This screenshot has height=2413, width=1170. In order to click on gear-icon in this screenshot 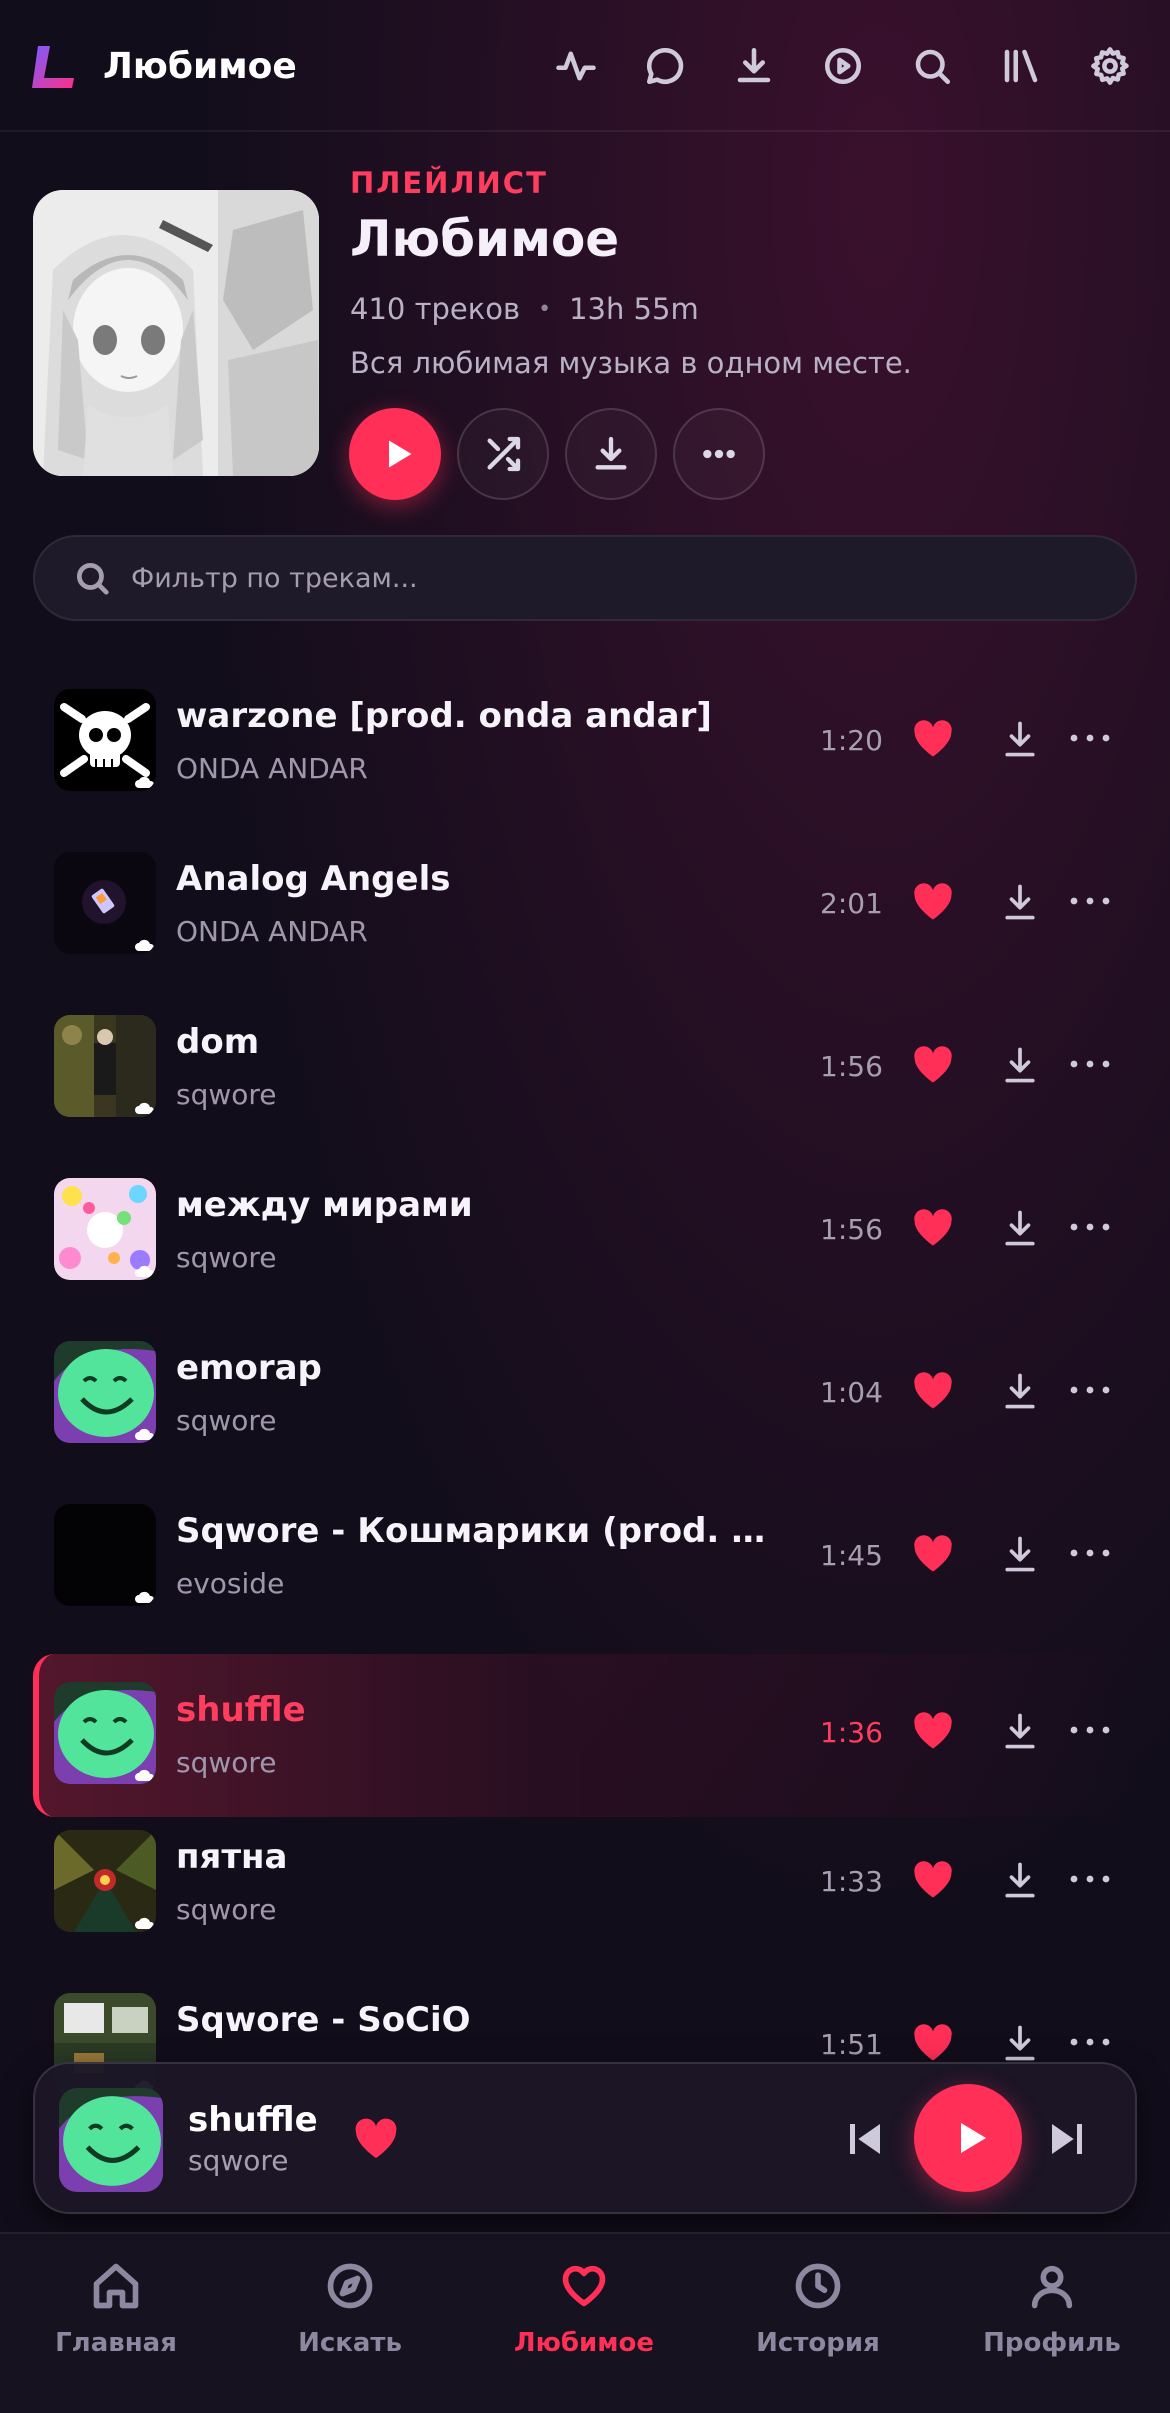, I will do `click(1110, 66)`.